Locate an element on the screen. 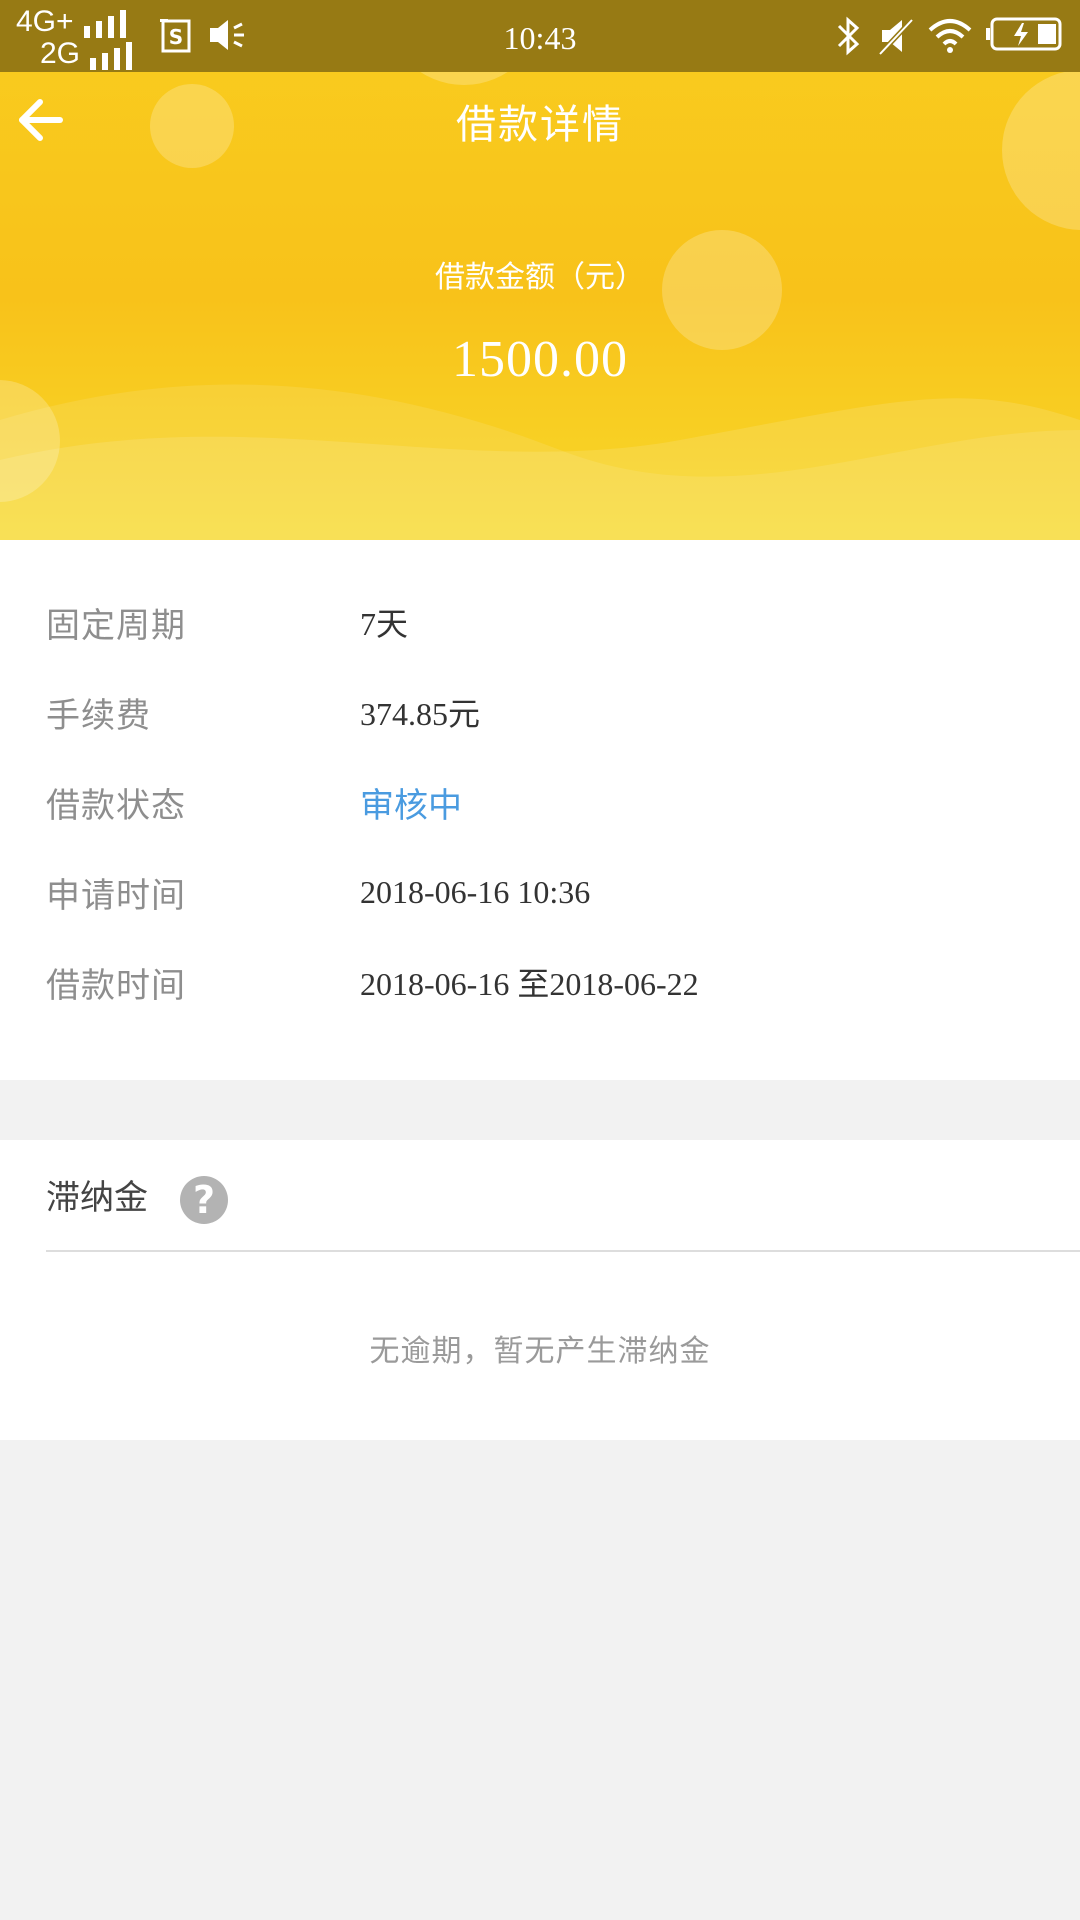 The width and height of the screenshot is (1080, 1920). battery-charging-icon is located at coordinates (1024, 34).